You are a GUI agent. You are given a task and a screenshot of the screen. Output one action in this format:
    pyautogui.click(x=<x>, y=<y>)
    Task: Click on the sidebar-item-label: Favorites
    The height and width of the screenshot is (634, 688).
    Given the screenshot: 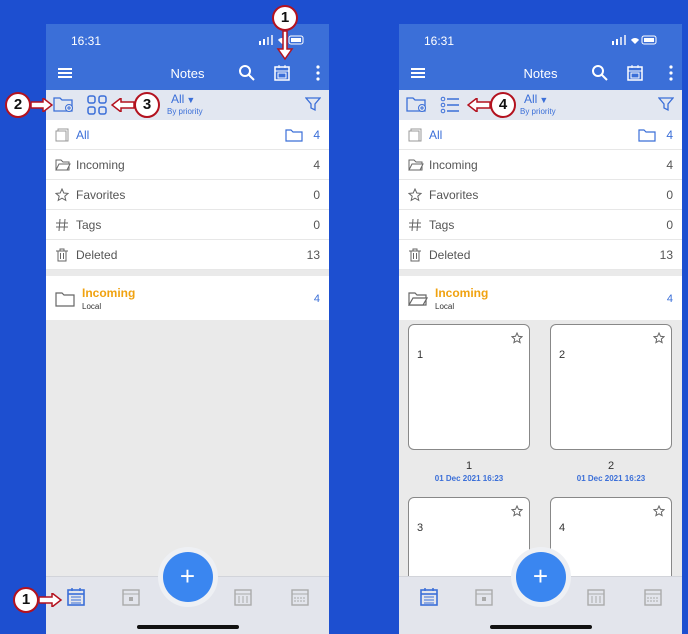 What is the action you would take?
    pyautogui.click(x=454, y=195)
    